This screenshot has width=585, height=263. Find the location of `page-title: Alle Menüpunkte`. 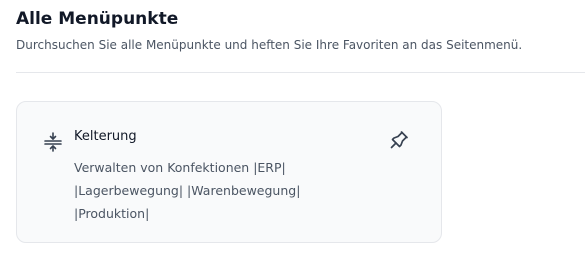

page-title: Alle Menüpunkte is located at coordinates (97, 19).